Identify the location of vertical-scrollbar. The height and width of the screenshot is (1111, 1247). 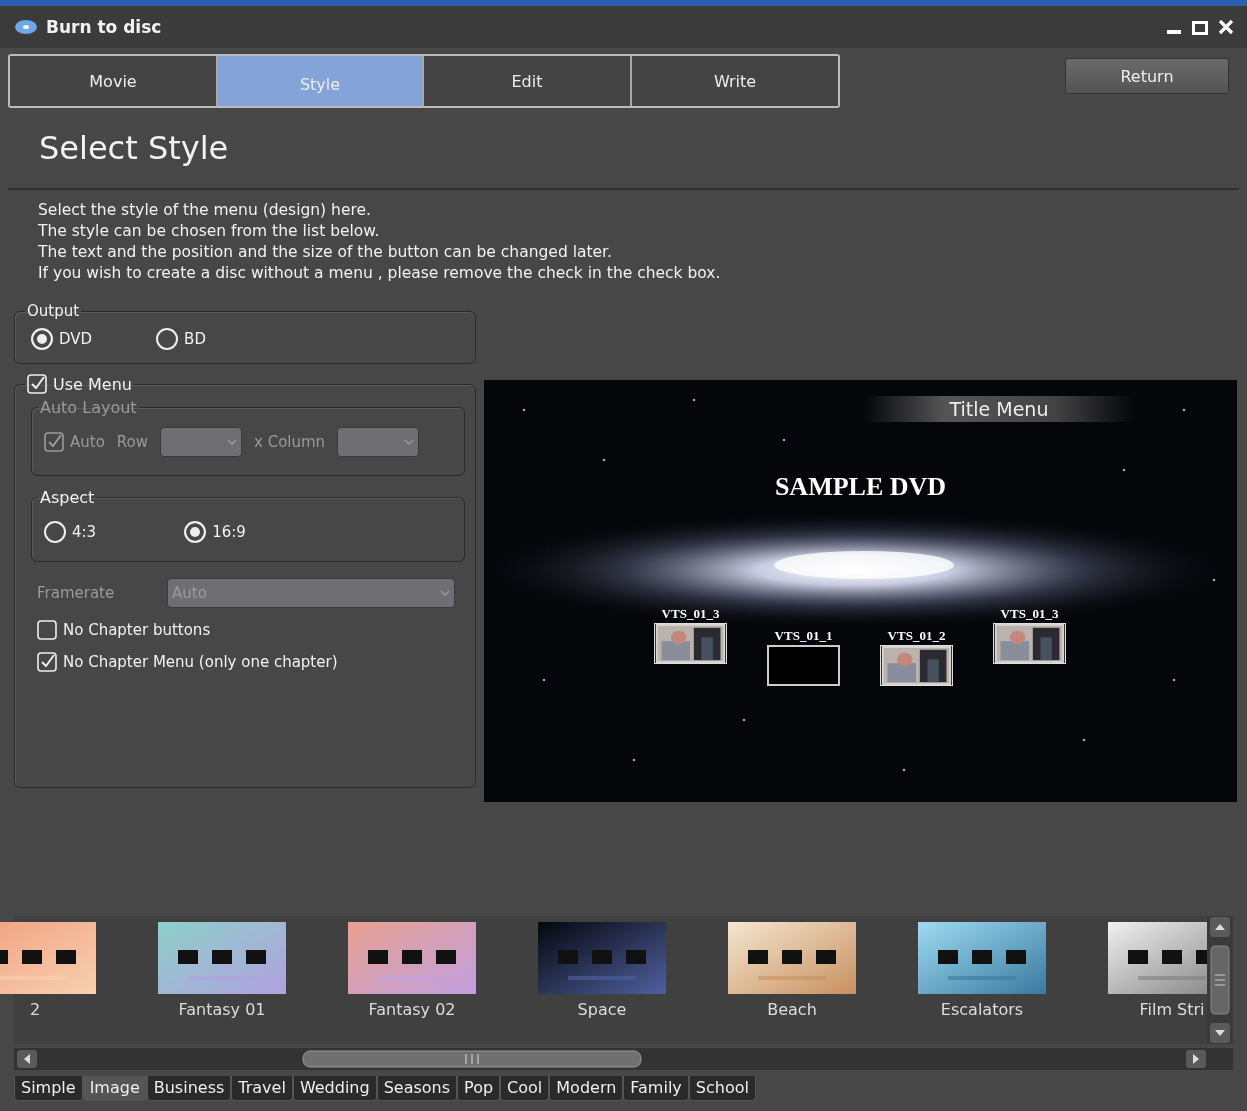
(1220, 980).